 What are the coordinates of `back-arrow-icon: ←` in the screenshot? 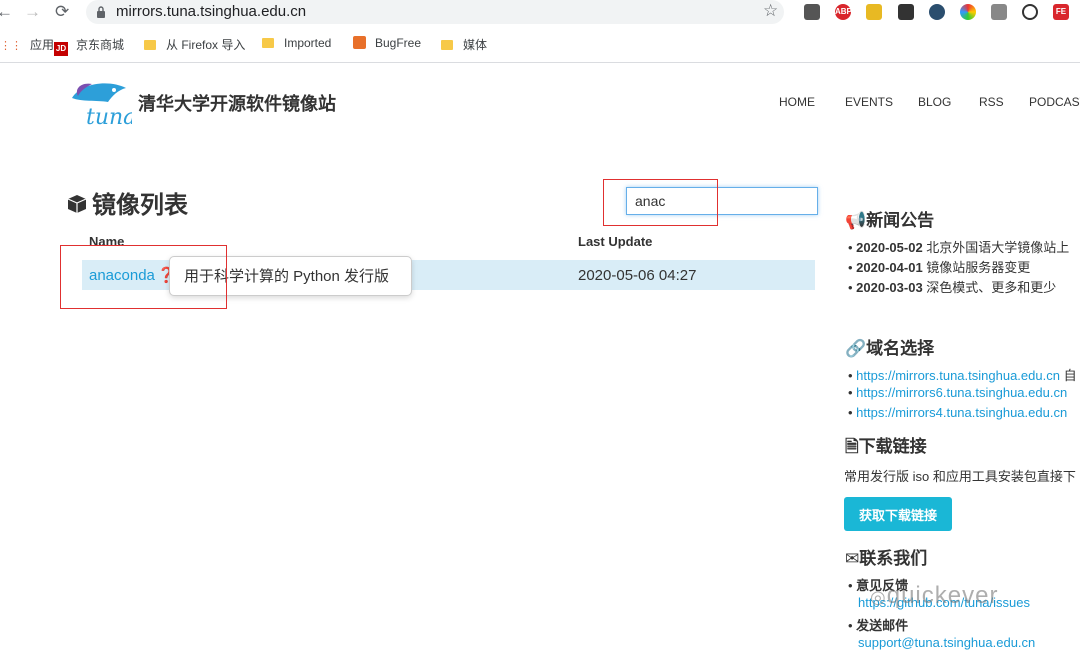 It's located at (6, 12).